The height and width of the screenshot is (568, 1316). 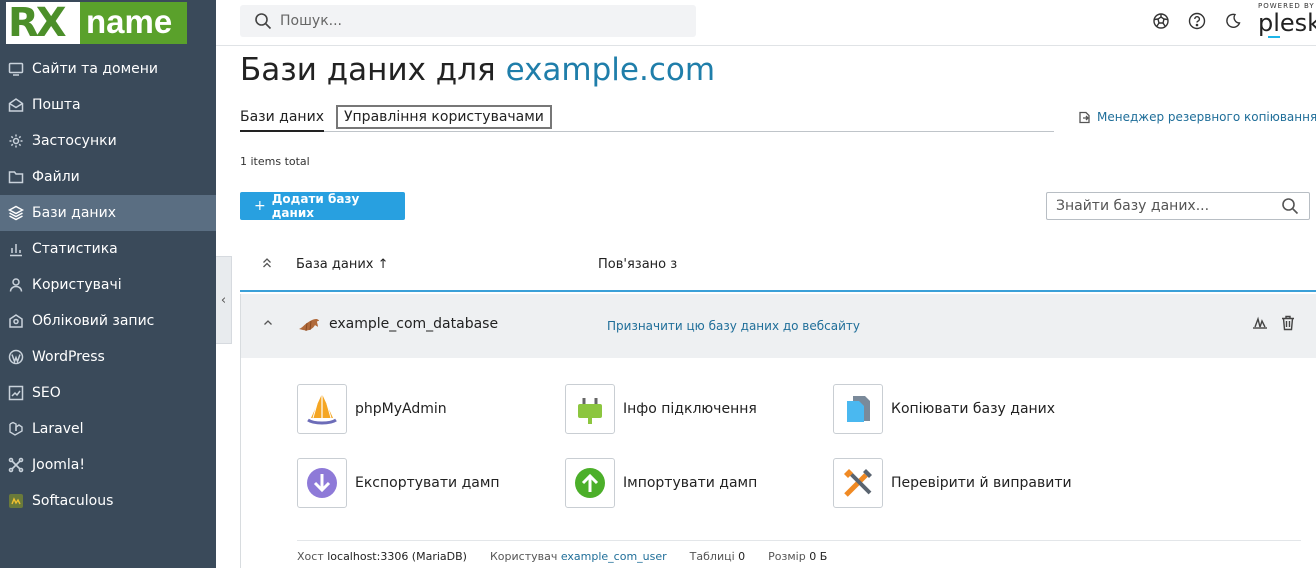 I want to click on download-icon, so click(x=322, y=483).